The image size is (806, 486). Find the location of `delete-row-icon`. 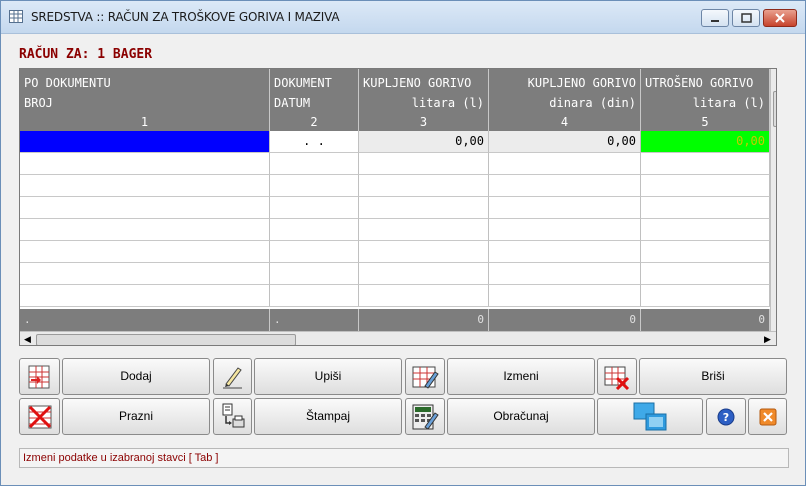

delete-row-icon is located at coordinates (617, 378).